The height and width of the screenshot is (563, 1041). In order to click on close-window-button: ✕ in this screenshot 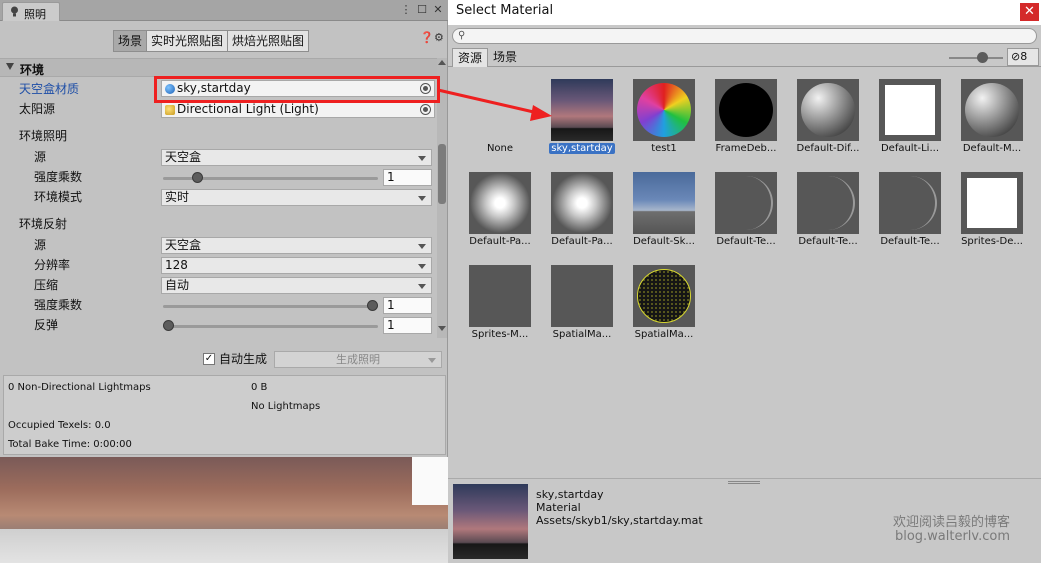, I will do `click(1029, 12)`.